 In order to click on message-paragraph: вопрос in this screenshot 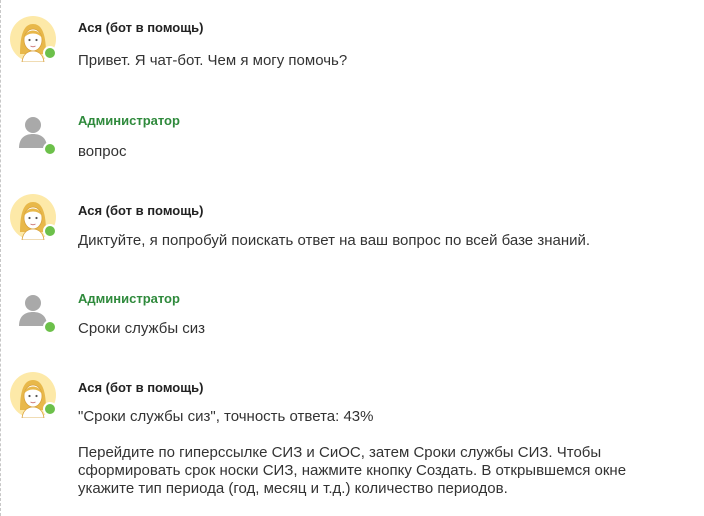, I will do `click(102, 151)`.